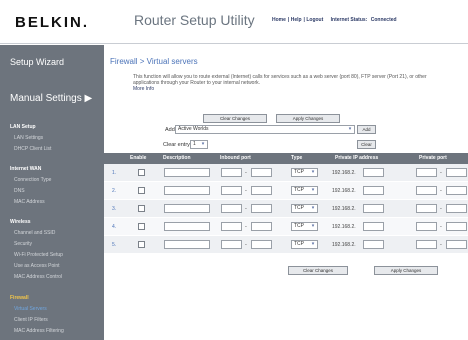 The height and width of the screenshot is (340, 468). Describe the element at coordinates (39, 331) in the screenshot. I see `sidebar-item-mac-filtering: MAC Address Filtering` at that location.